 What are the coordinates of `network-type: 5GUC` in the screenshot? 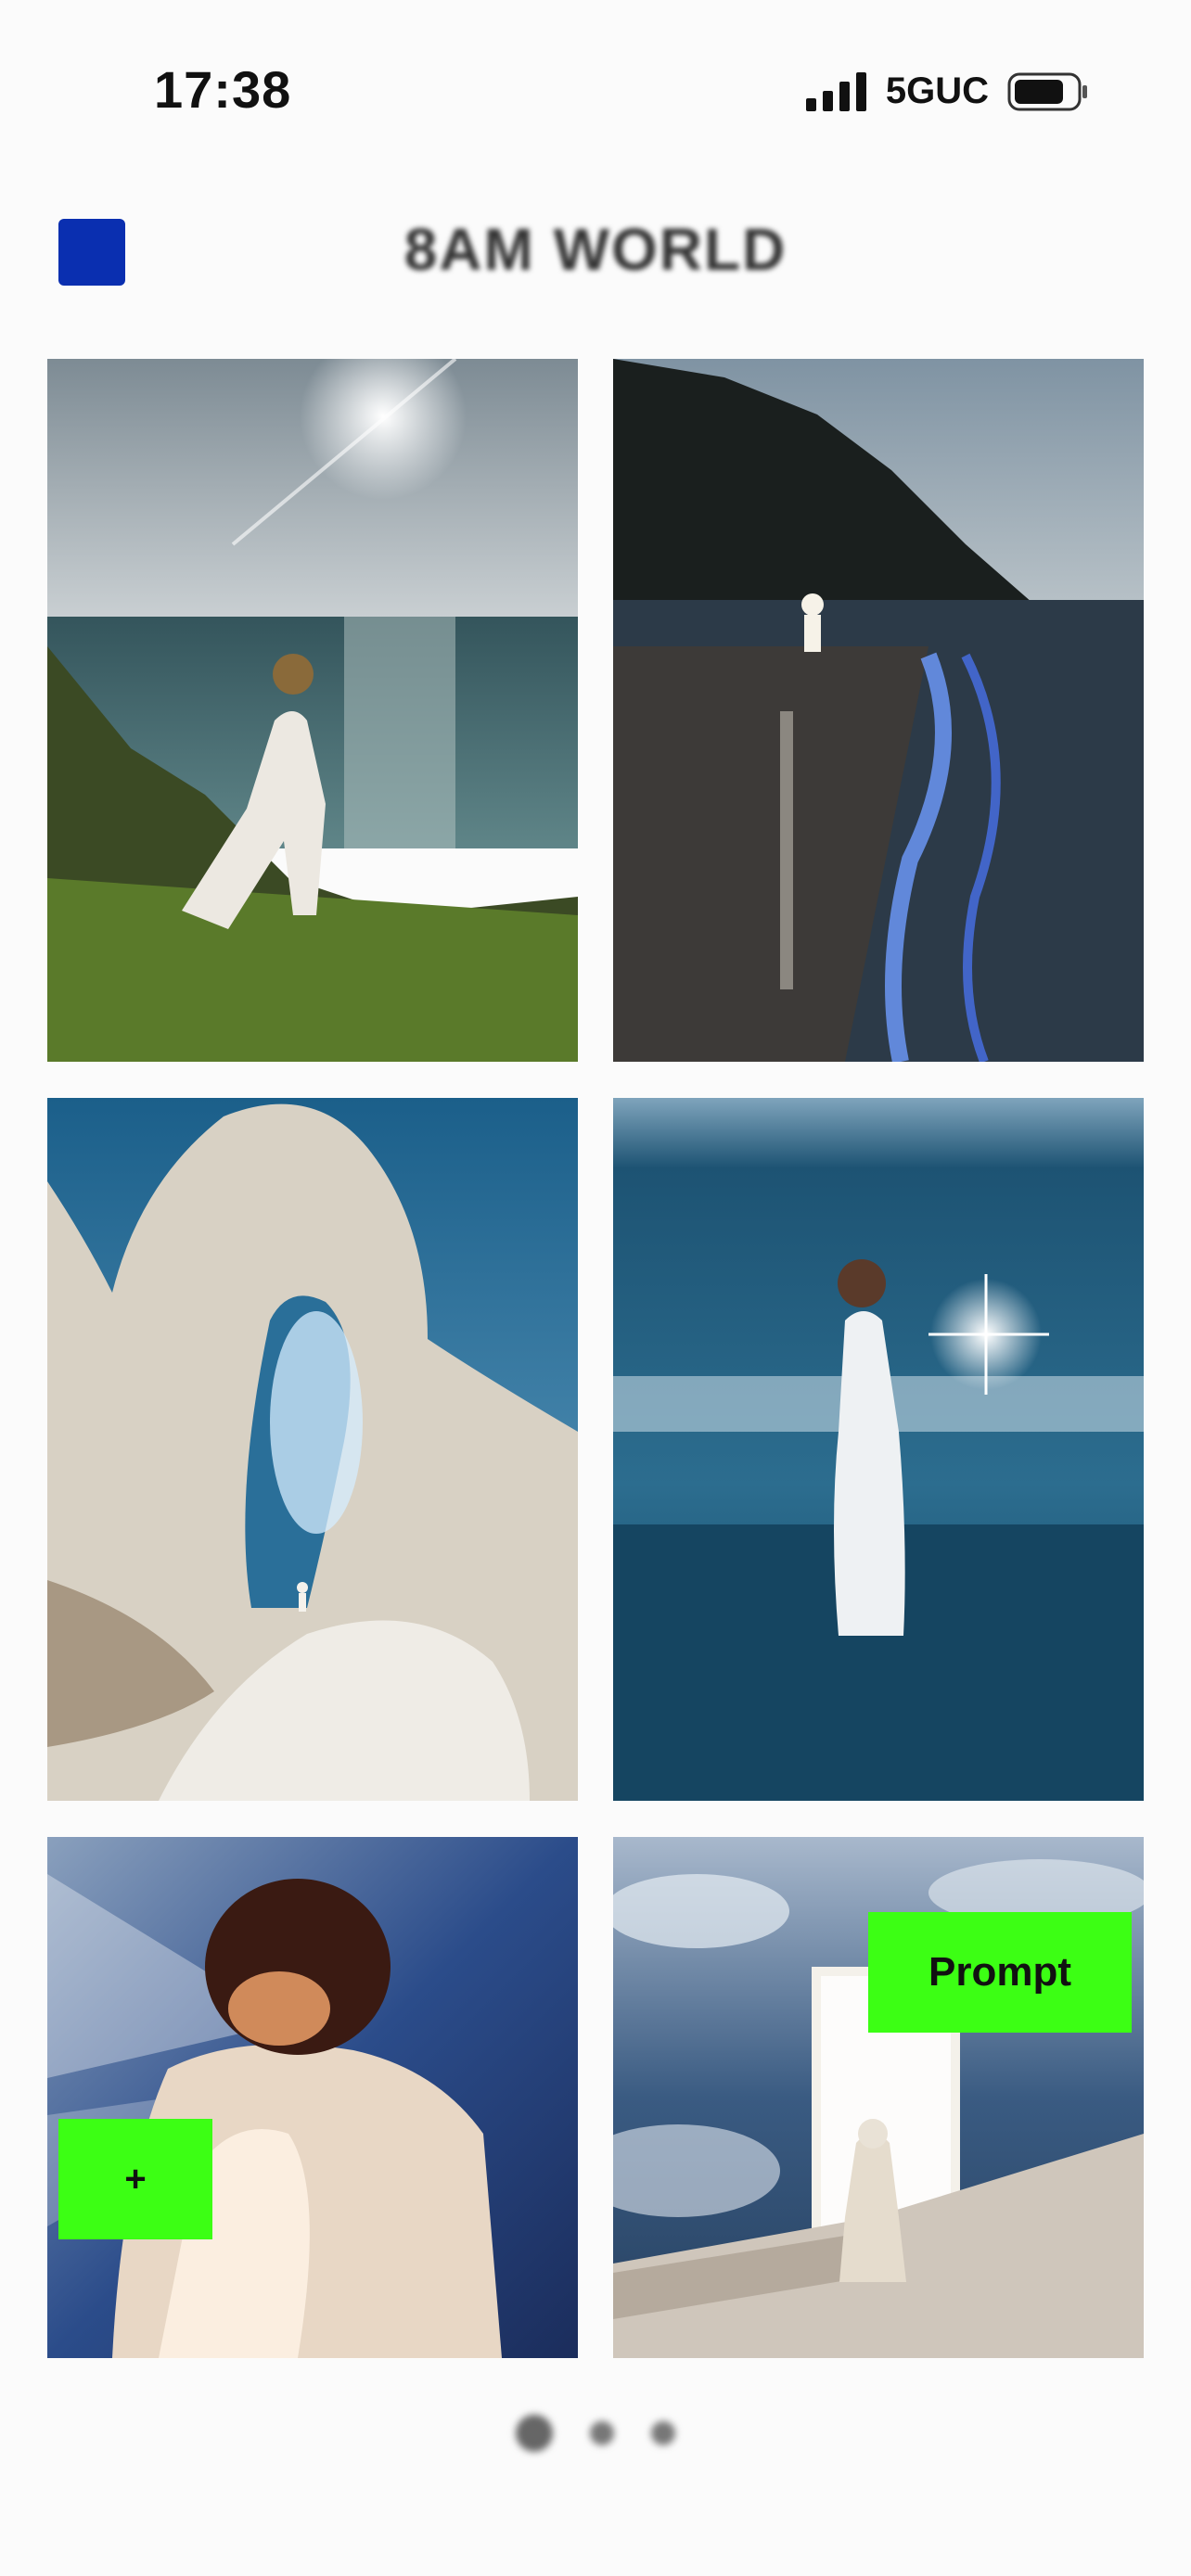 It's located at (937, 90).